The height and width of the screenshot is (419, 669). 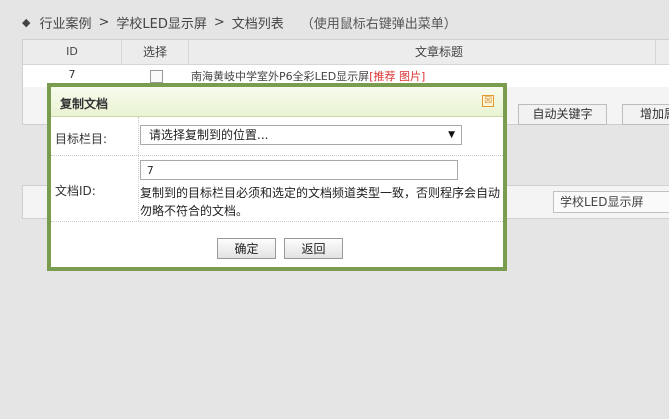 What do you see at coordinates (488, 101) in the screenshot?
I see `close-icon: ☒` at bounding box center [488, 101].